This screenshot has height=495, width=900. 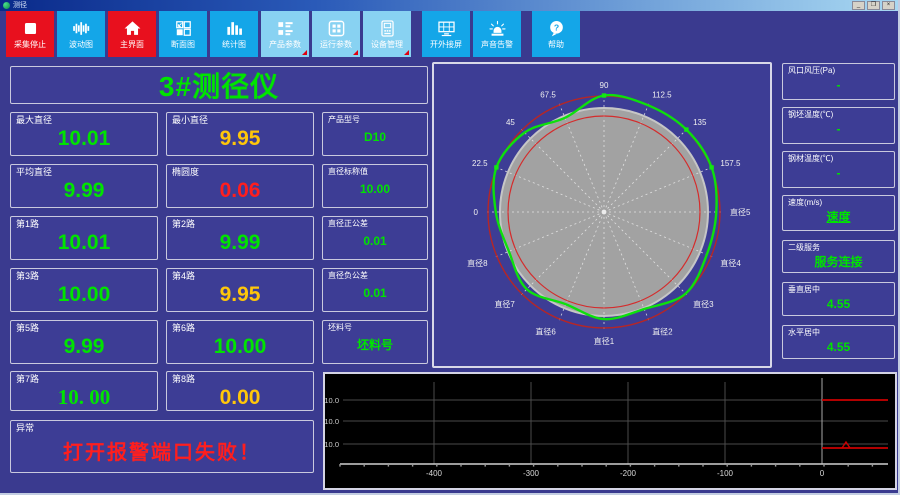 I want to click on svg-text: 直径7, so click(x=504, y=304).